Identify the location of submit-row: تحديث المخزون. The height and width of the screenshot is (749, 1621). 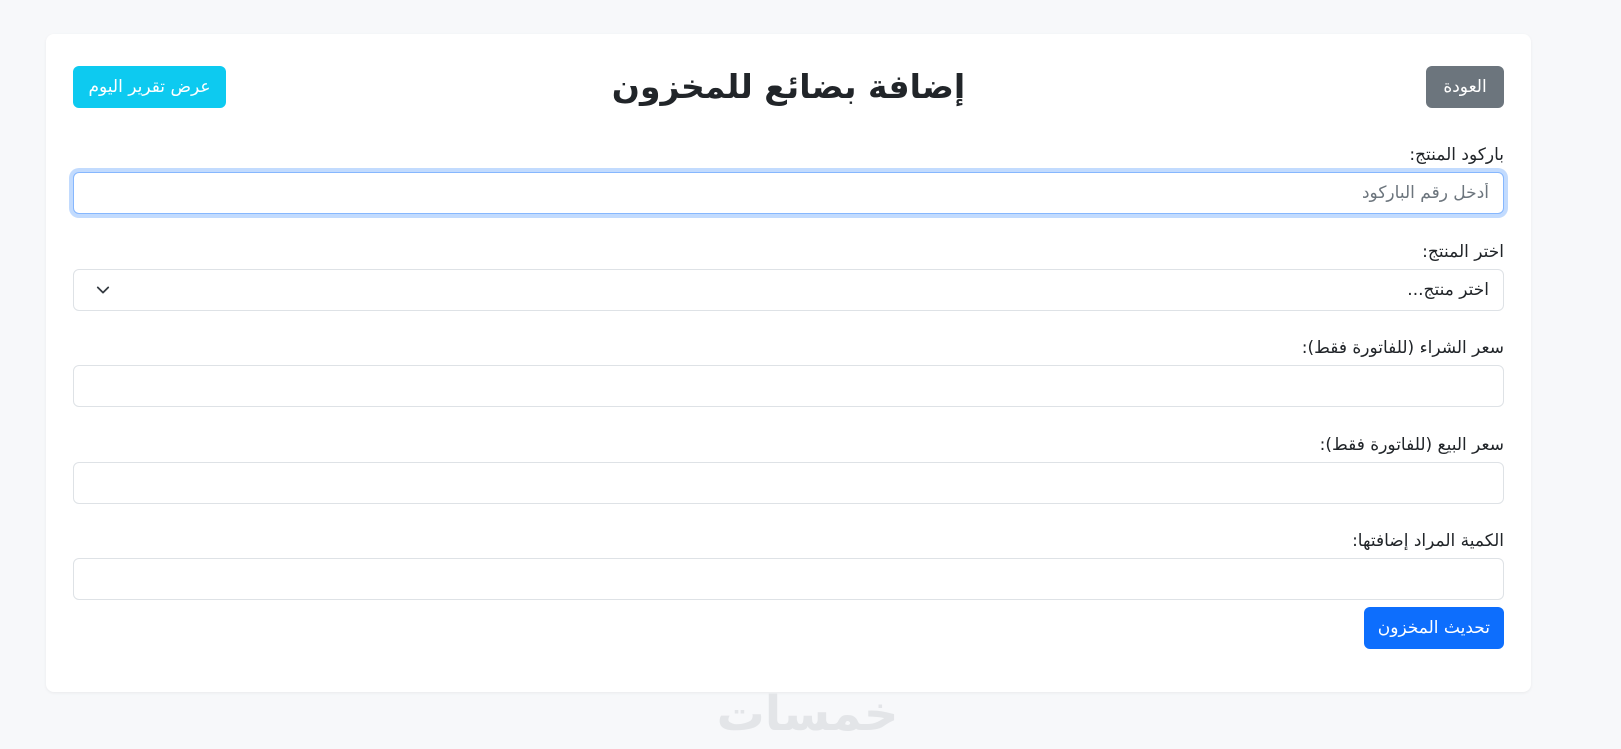
(788, 627).